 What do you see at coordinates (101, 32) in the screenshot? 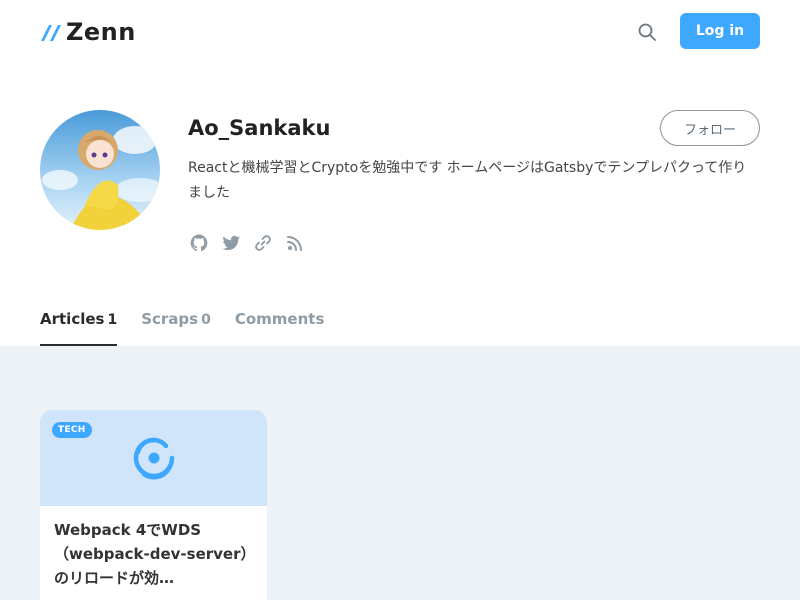
I see `logo-text: Zenn` at bounding box center [101, 32].